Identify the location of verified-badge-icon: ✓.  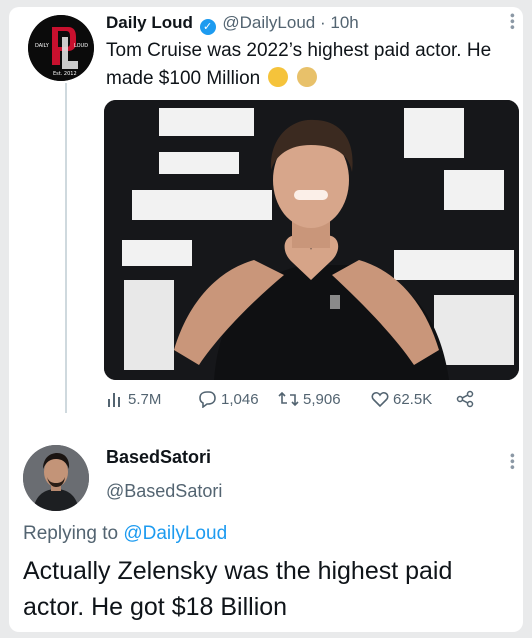
(207, 27).